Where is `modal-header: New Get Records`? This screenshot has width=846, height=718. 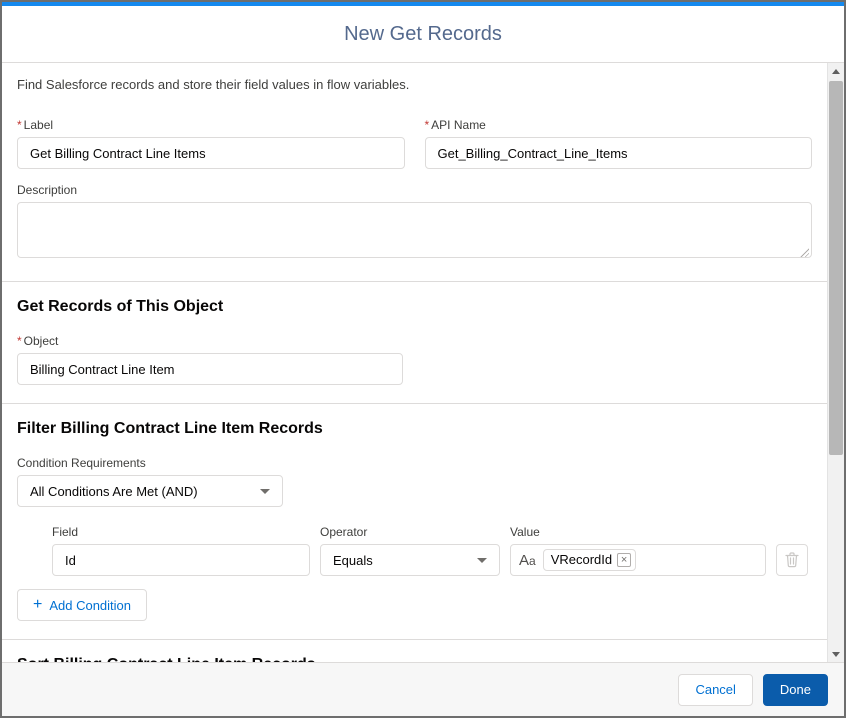
modal-header: New Get Records is located at coordinates (423, 35).